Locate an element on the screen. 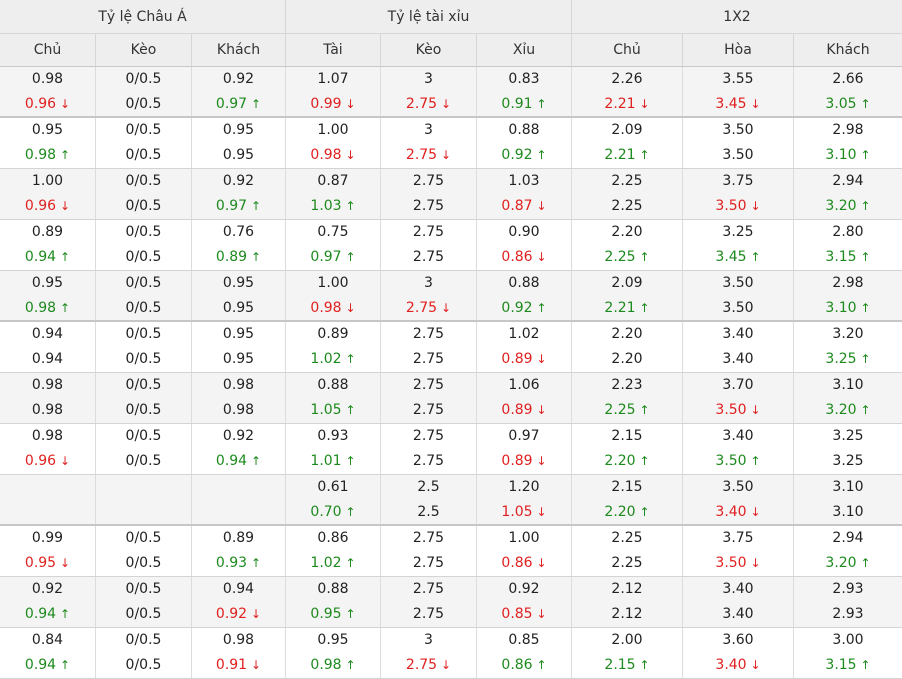 The height and width of the screenshot is (679, 902). odds-cell: 0.95 0.98 ↑ is located at coordinates (333, 653).